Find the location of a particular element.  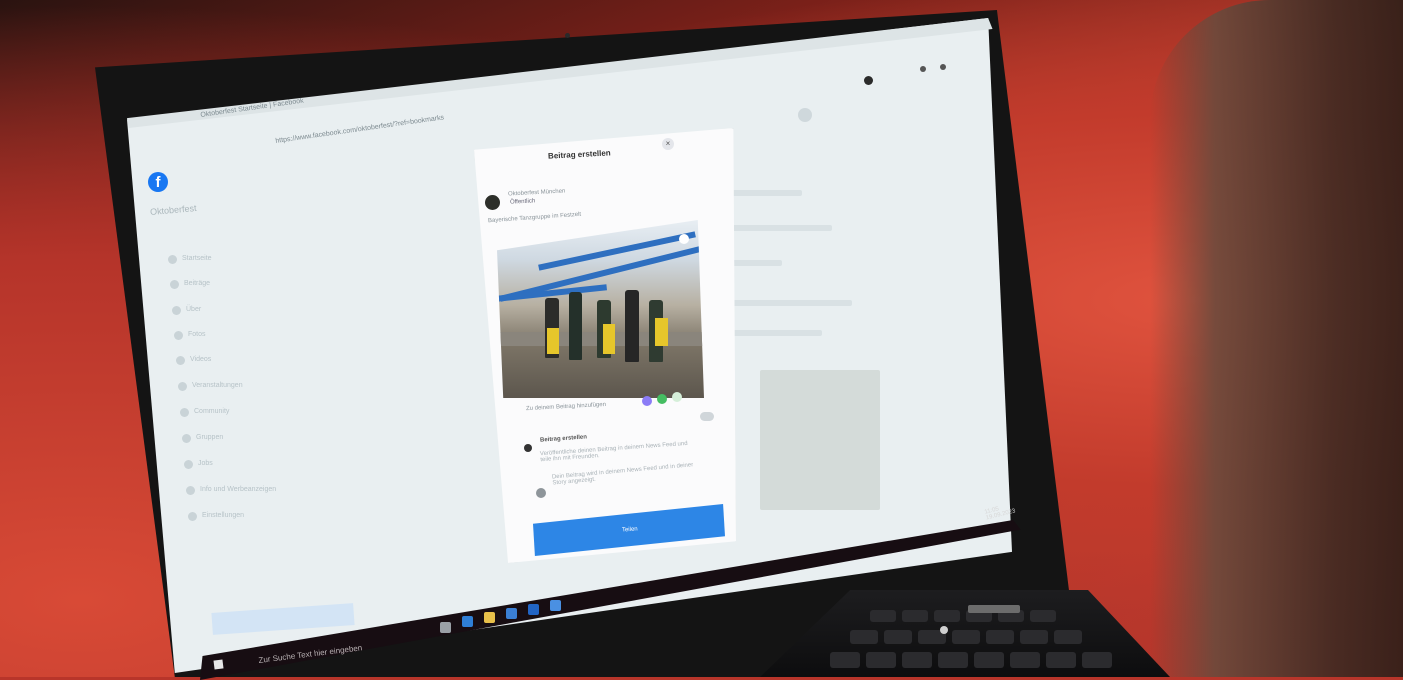

home-icon is located at coordinates (172, 259).